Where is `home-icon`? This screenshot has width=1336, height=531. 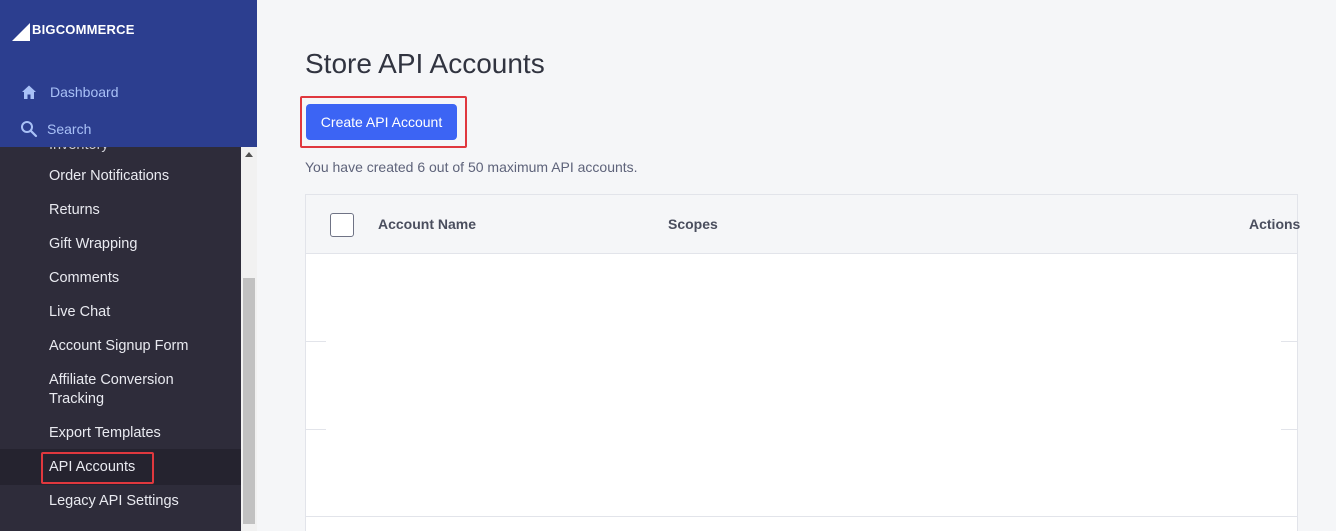 home-icon is located at coordinates (29, 92).